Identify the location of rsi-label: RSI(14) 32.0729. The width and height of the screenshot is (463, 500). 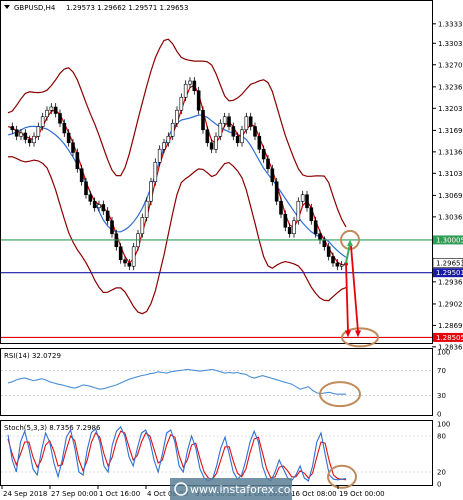
(32, 356).